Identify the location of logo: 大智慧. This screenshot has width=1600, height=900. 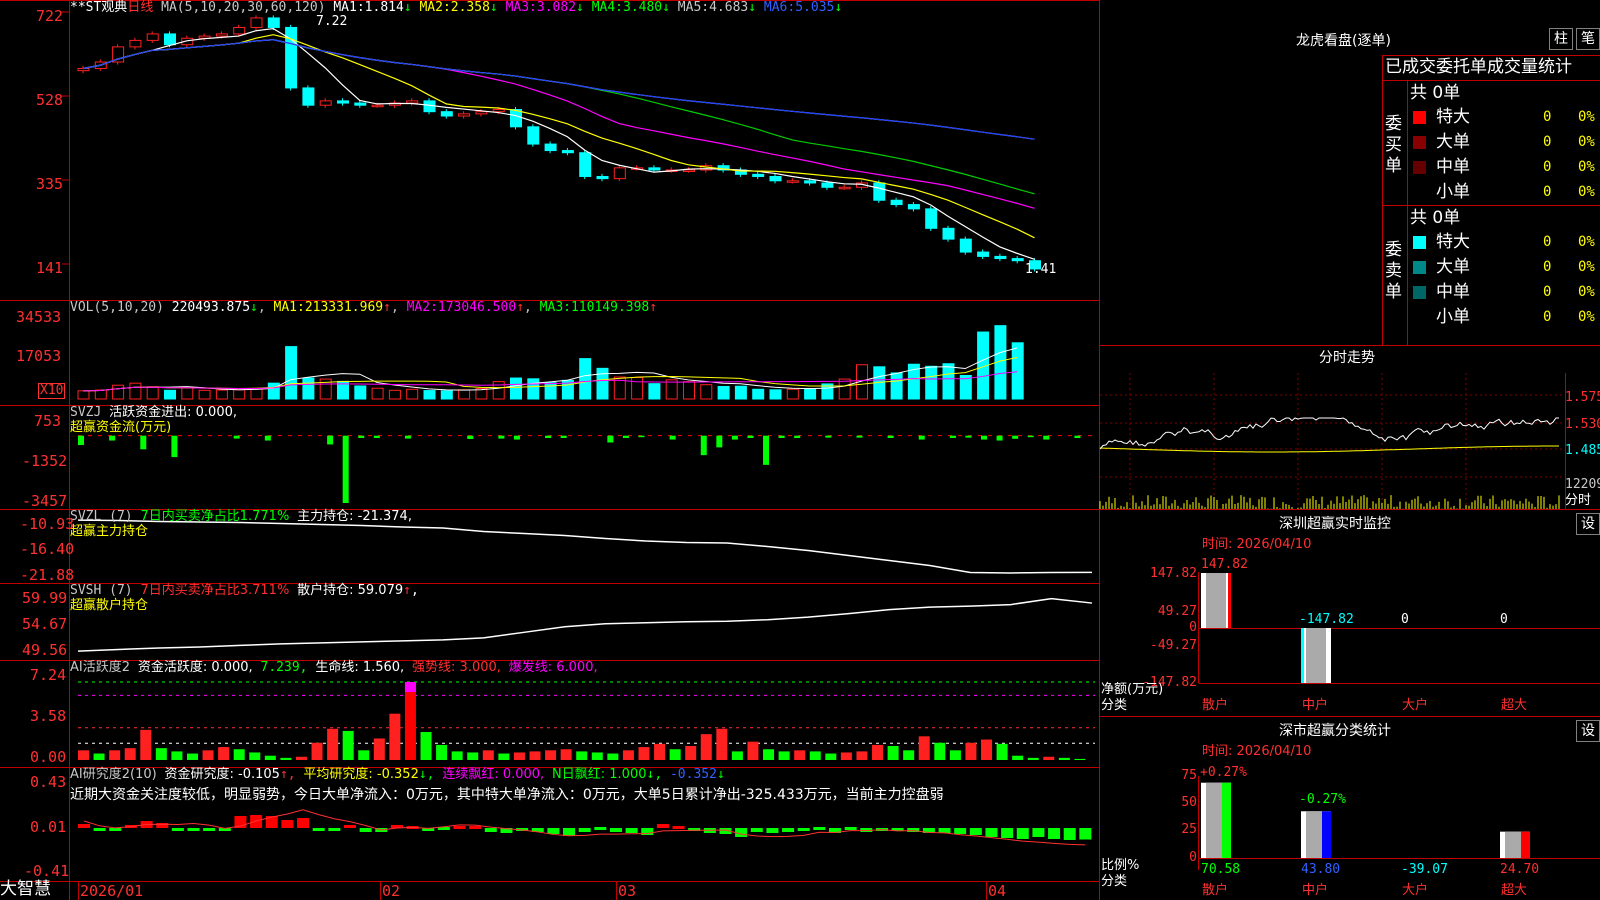
(25, 889).